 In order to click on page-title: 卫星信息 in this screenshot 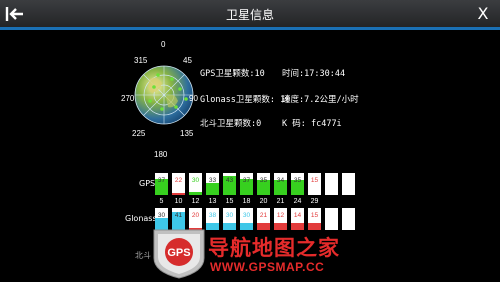, I will do `click(249, 15)`.